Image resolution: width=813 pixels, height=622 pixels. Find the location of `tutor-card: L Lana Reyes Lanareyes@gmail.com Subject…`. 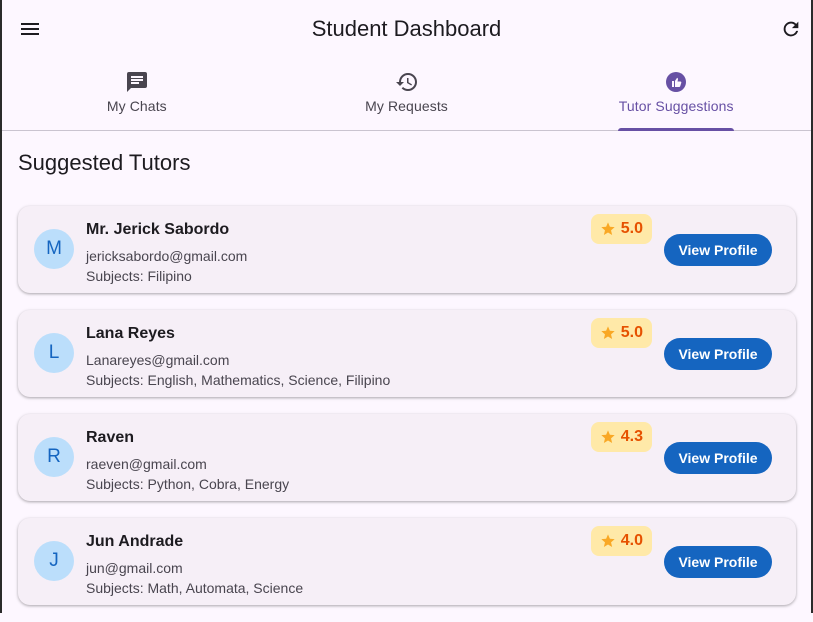

tutor-card: L Lana Reyes Lanareyes@gmail.com Subject… is located at coordinates (407, 353).